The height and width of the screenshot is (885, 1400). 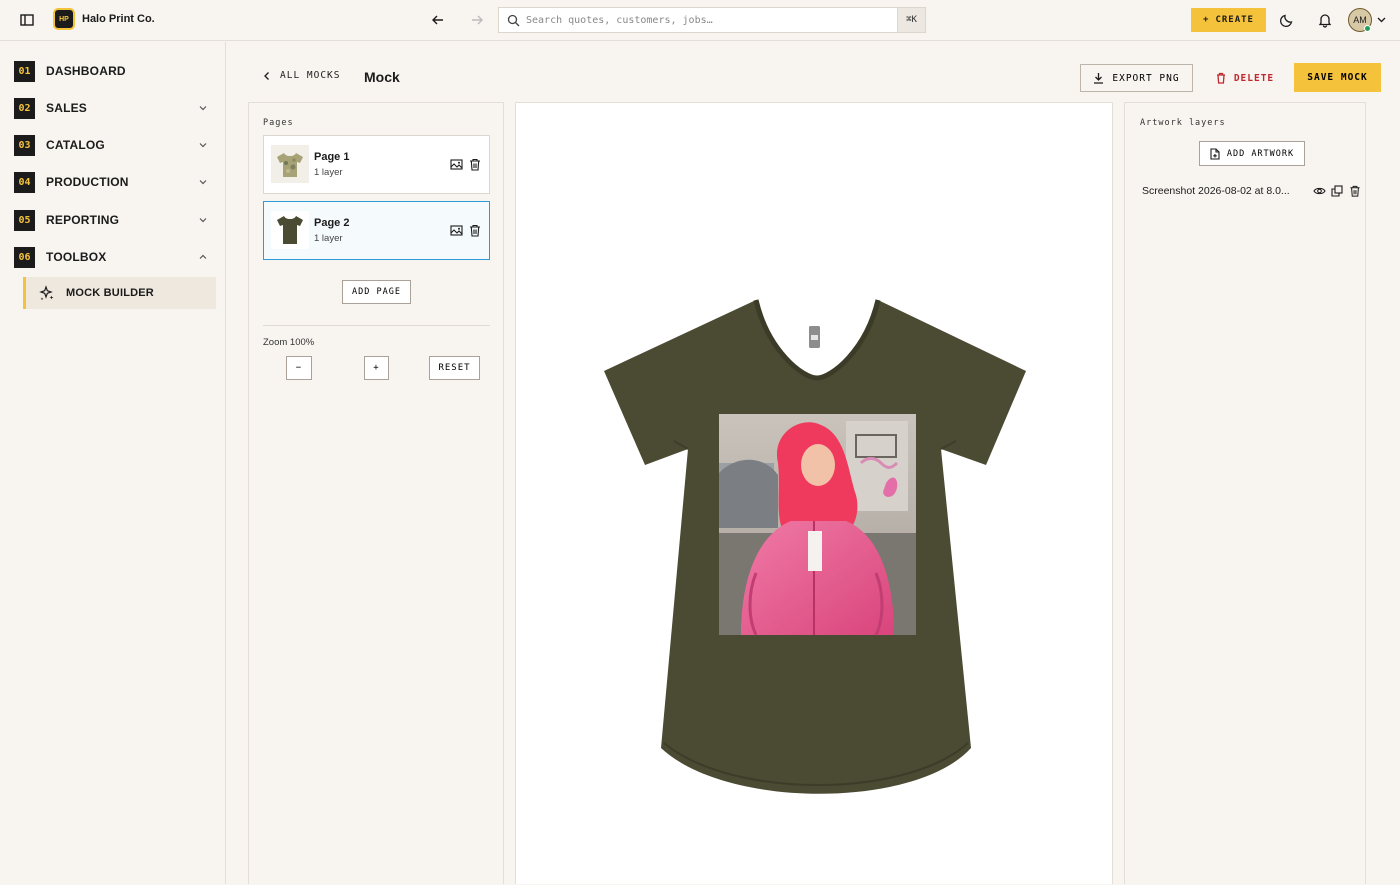 What do you see at coordinates (24, 71) in the screenshot?
I see `sidebar-item-number: 01` at bounding box center [24, 71].